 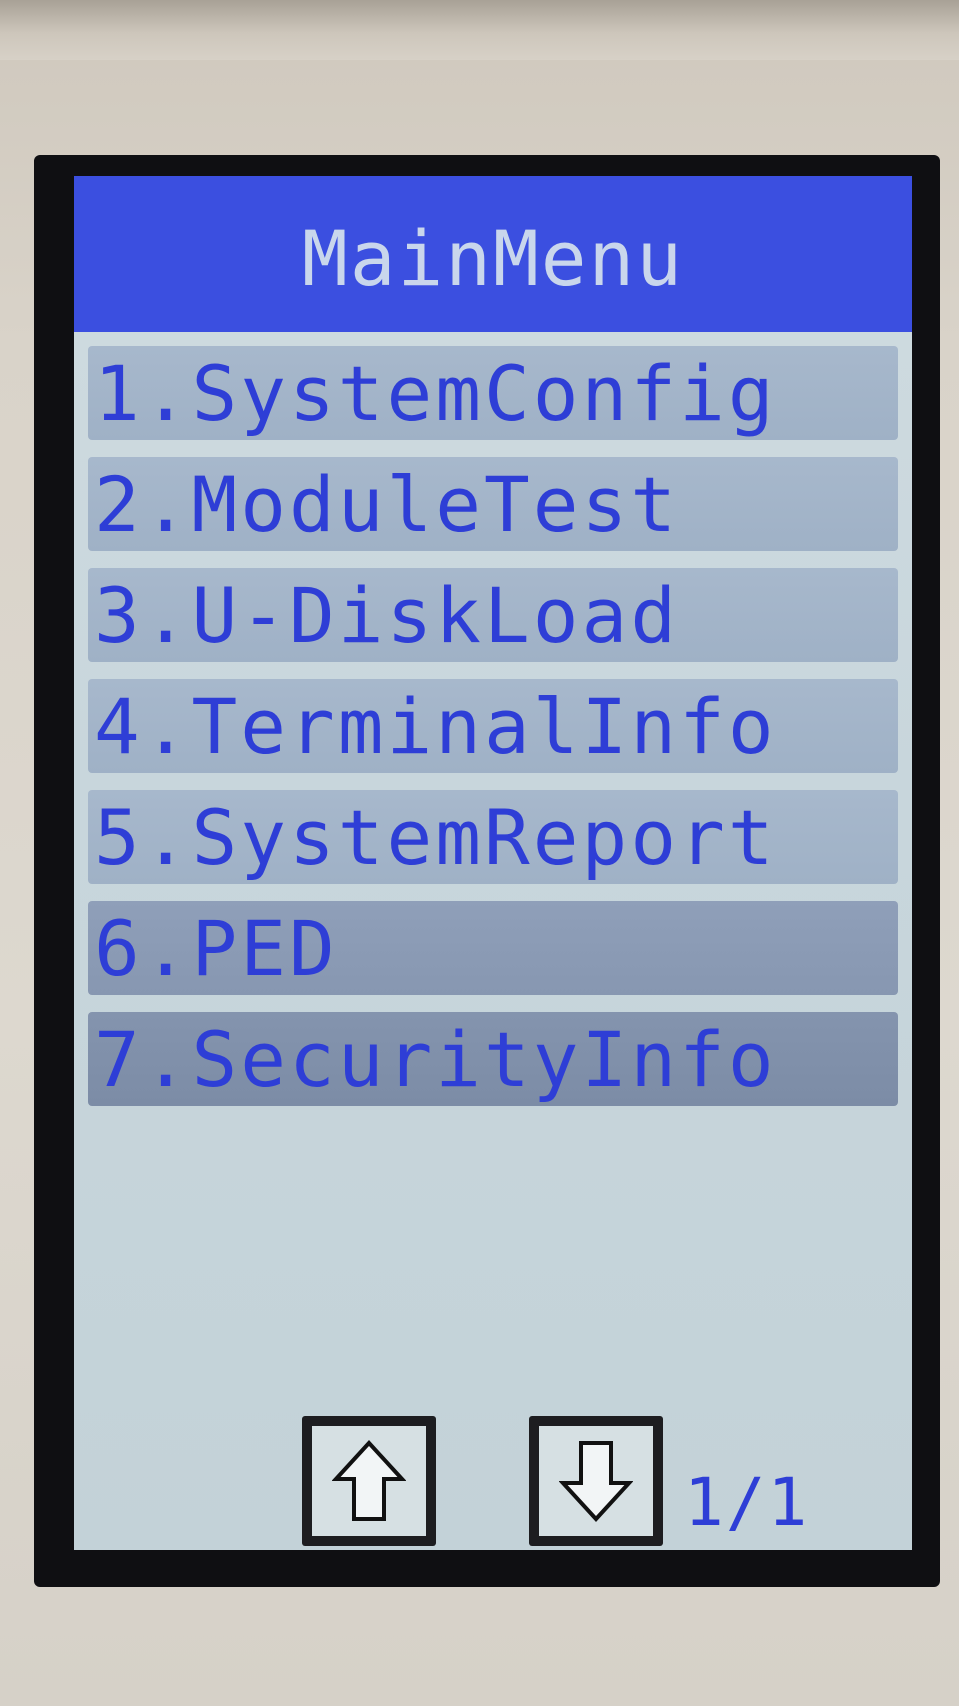 I want to click on arrow-up-icon, so click(x=369, y=1480).